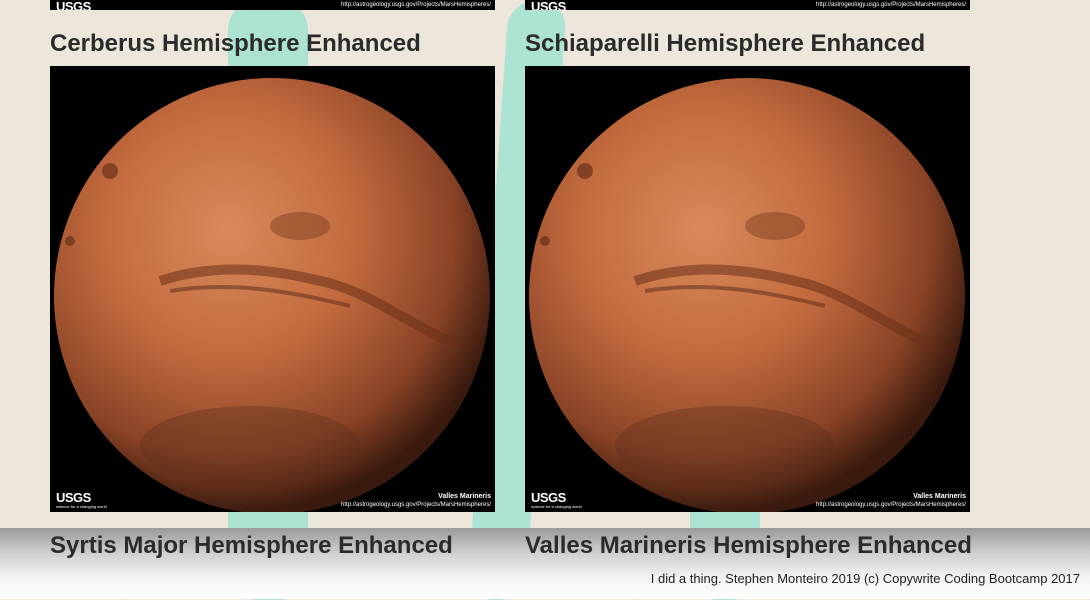 This screenshot has width=1090, height=600. What do you see at coordinates (251, 545) in the screenshot?
I see `hemisphere-title: Syrtis Major Hemisphere Enhanced` at bounding box center [251, 545].